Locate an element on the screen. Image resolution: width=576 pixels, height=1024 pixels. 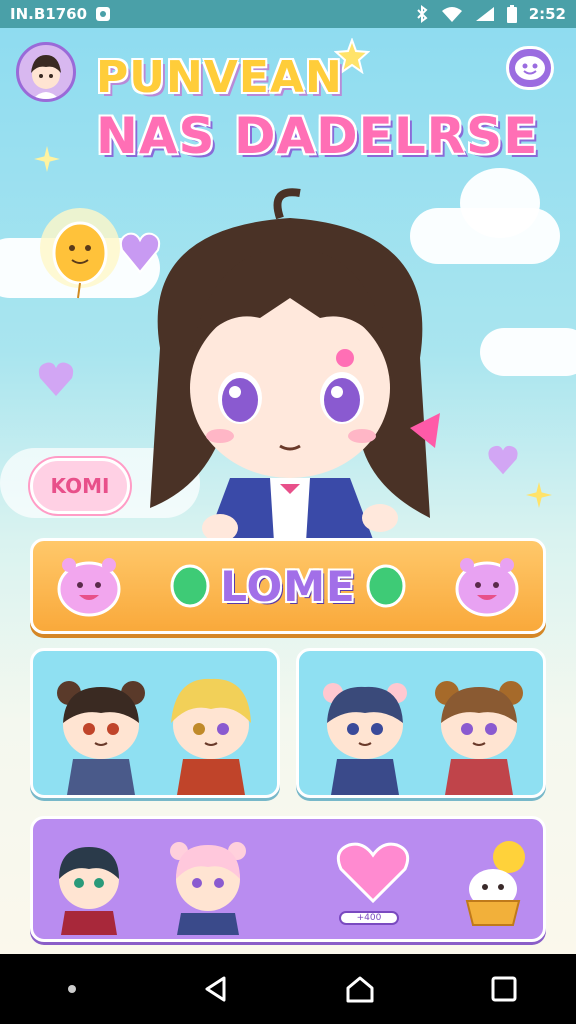
bear-boy-character is located at coordinates (101, 738).